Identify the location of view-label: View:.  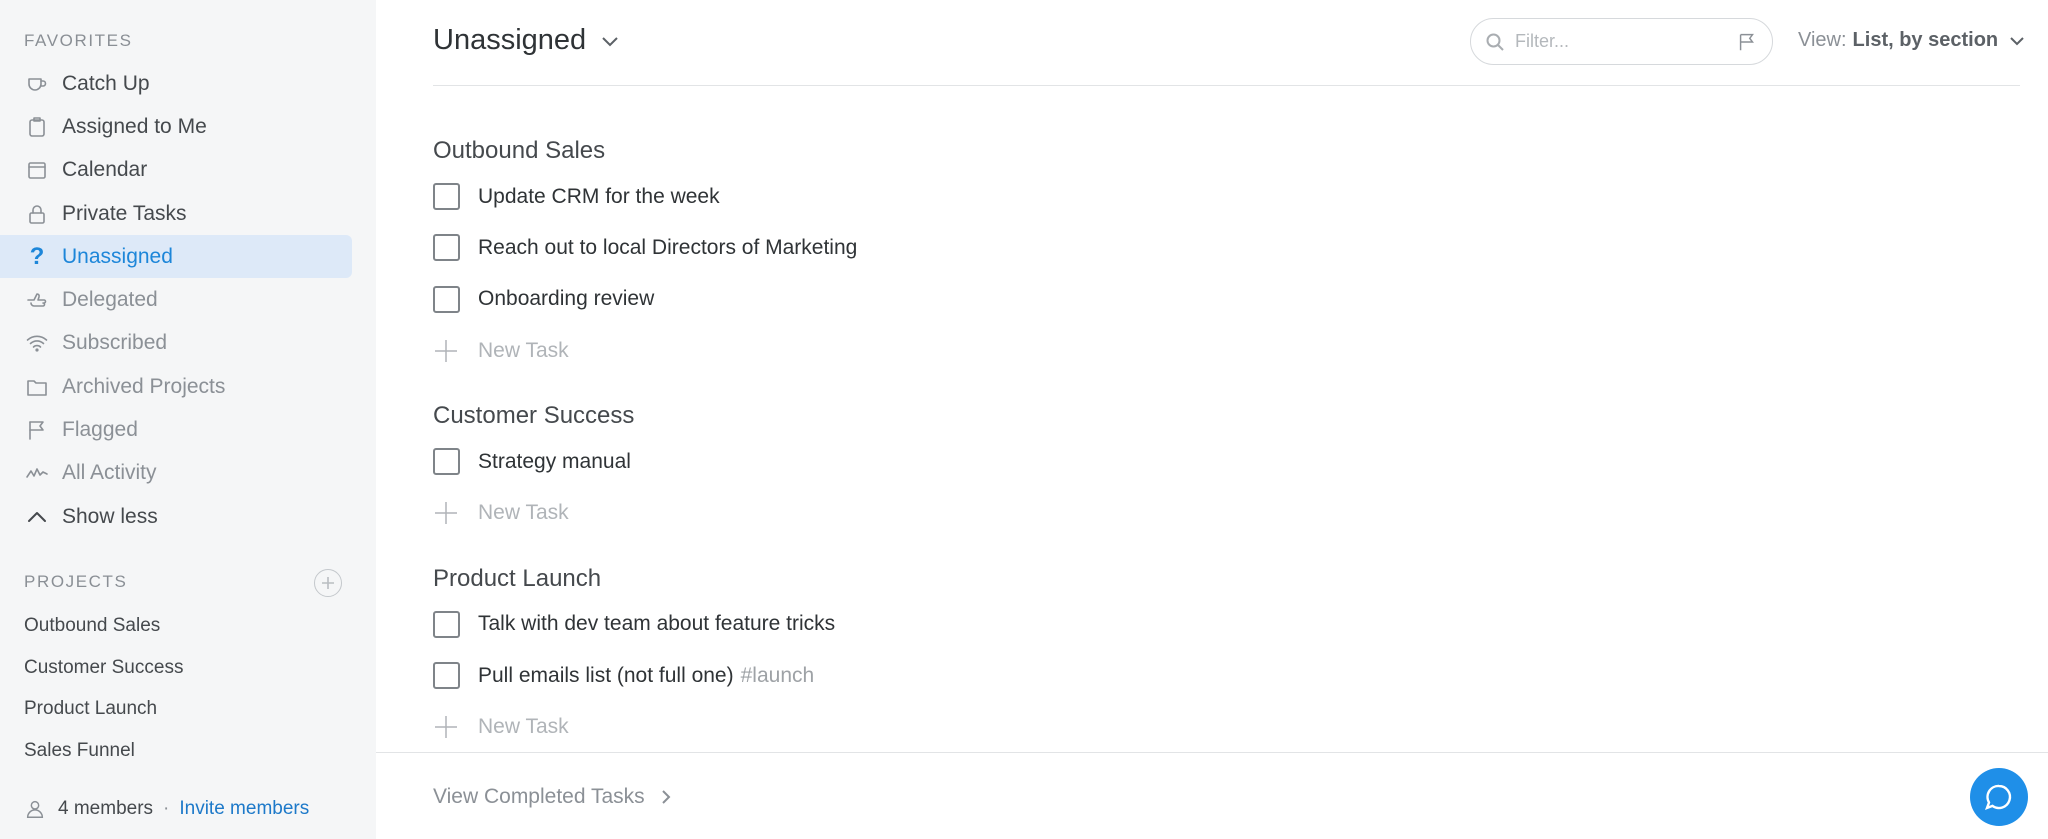
(1822, 40).